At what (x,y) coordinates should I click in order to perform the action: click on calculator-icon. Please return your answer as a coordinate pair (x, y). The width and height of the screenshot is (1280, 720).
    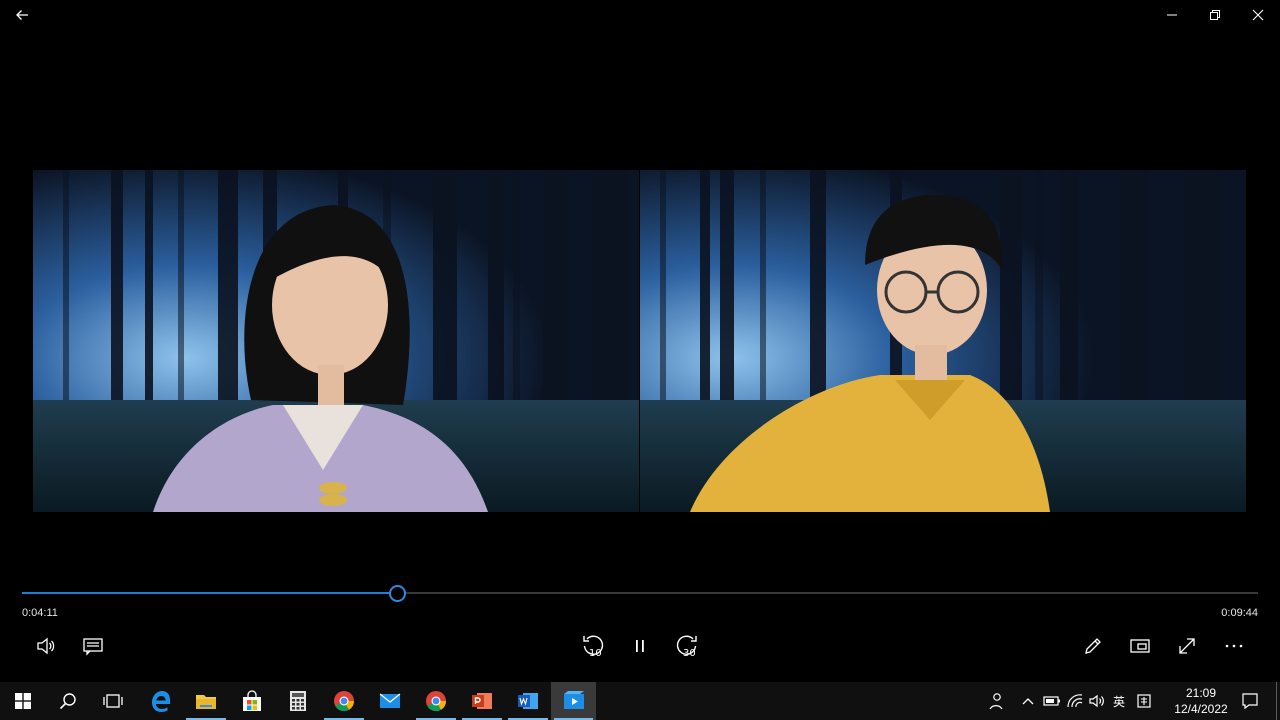
    Looking at the image, I should click on (298, 701).